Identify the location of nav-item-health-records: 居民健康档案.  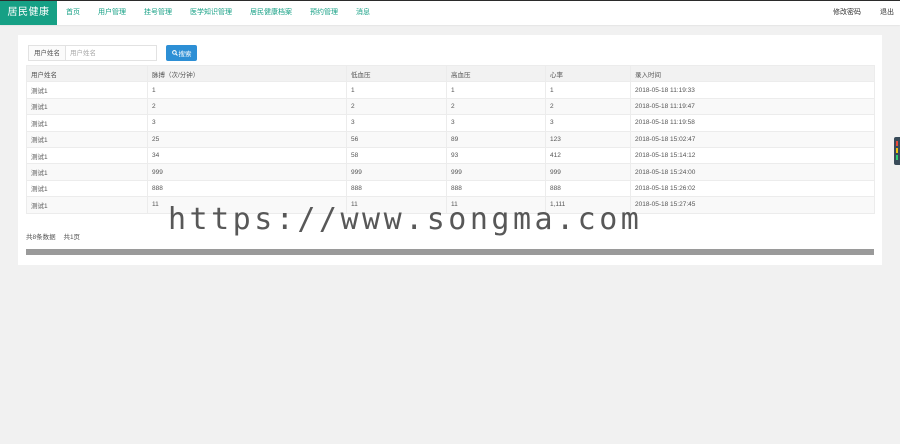
(271, 13).